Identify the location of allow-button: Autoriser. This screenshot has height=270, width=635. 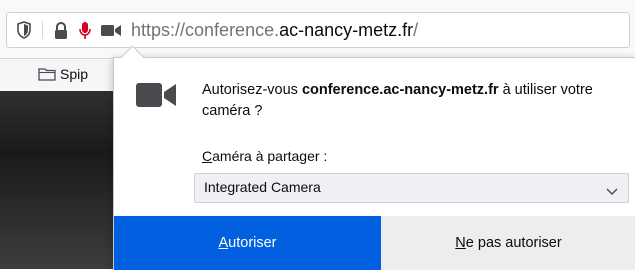
(247, 243).